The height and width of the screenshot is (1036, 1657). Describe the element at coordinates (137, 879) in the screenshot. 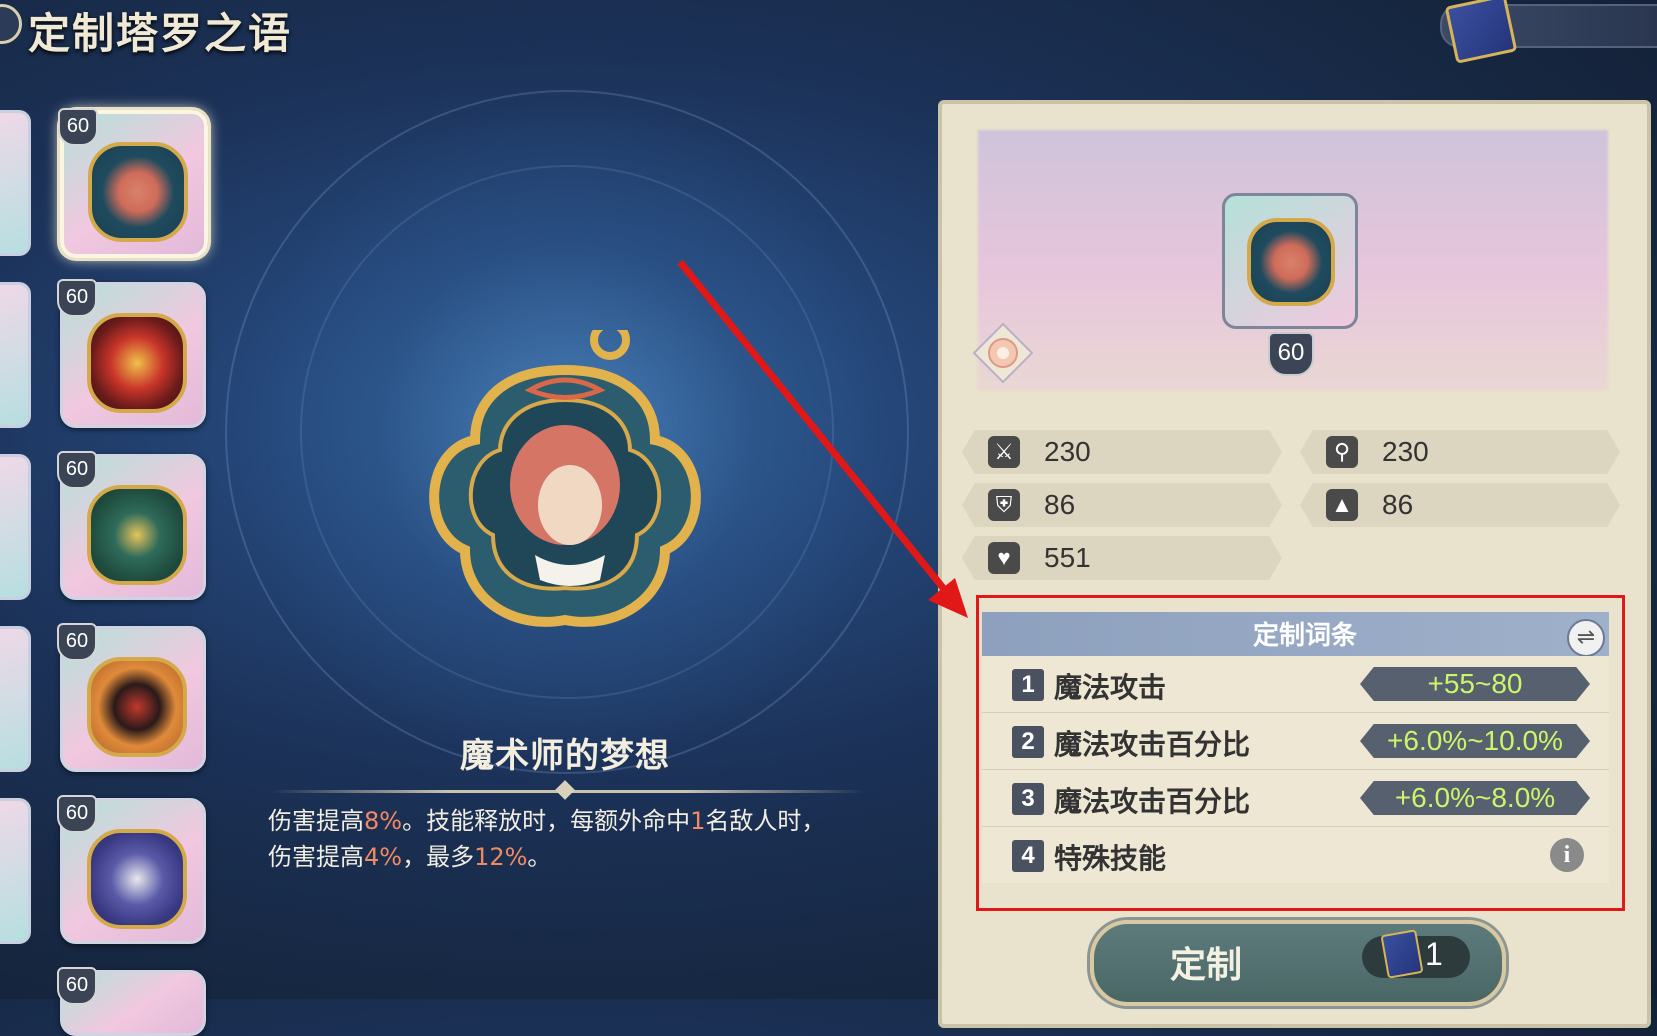

I see `hooded-sage-charm-icon` at that location.